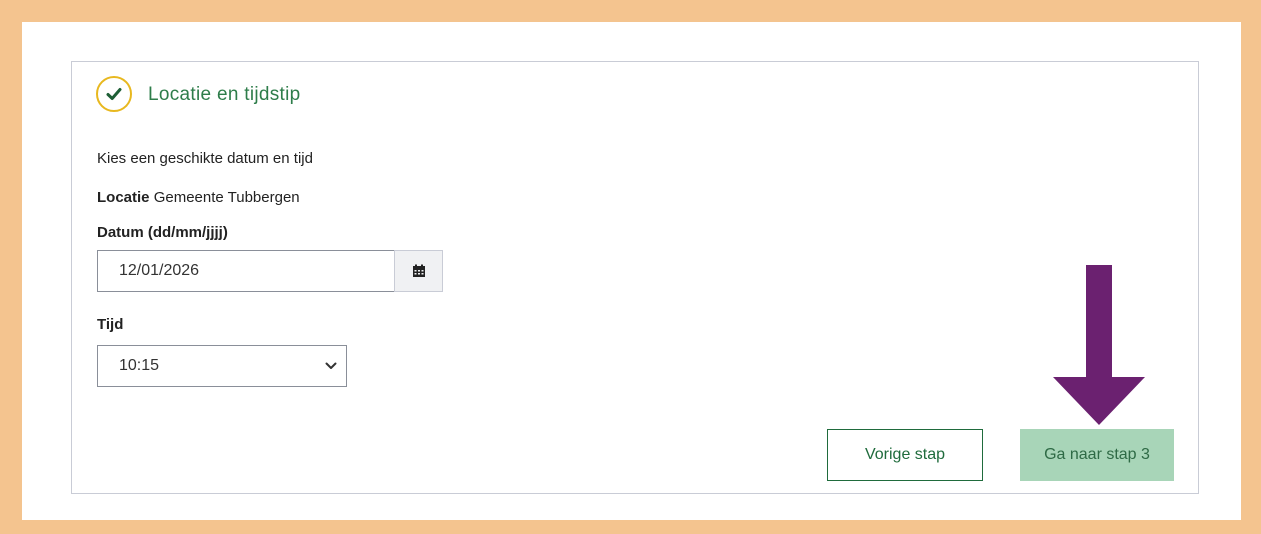  What do you see at coordinates (905, 455) in the screenshot?
I see `previous-step-button: Vorige stap` at bounding box center [905, 455].